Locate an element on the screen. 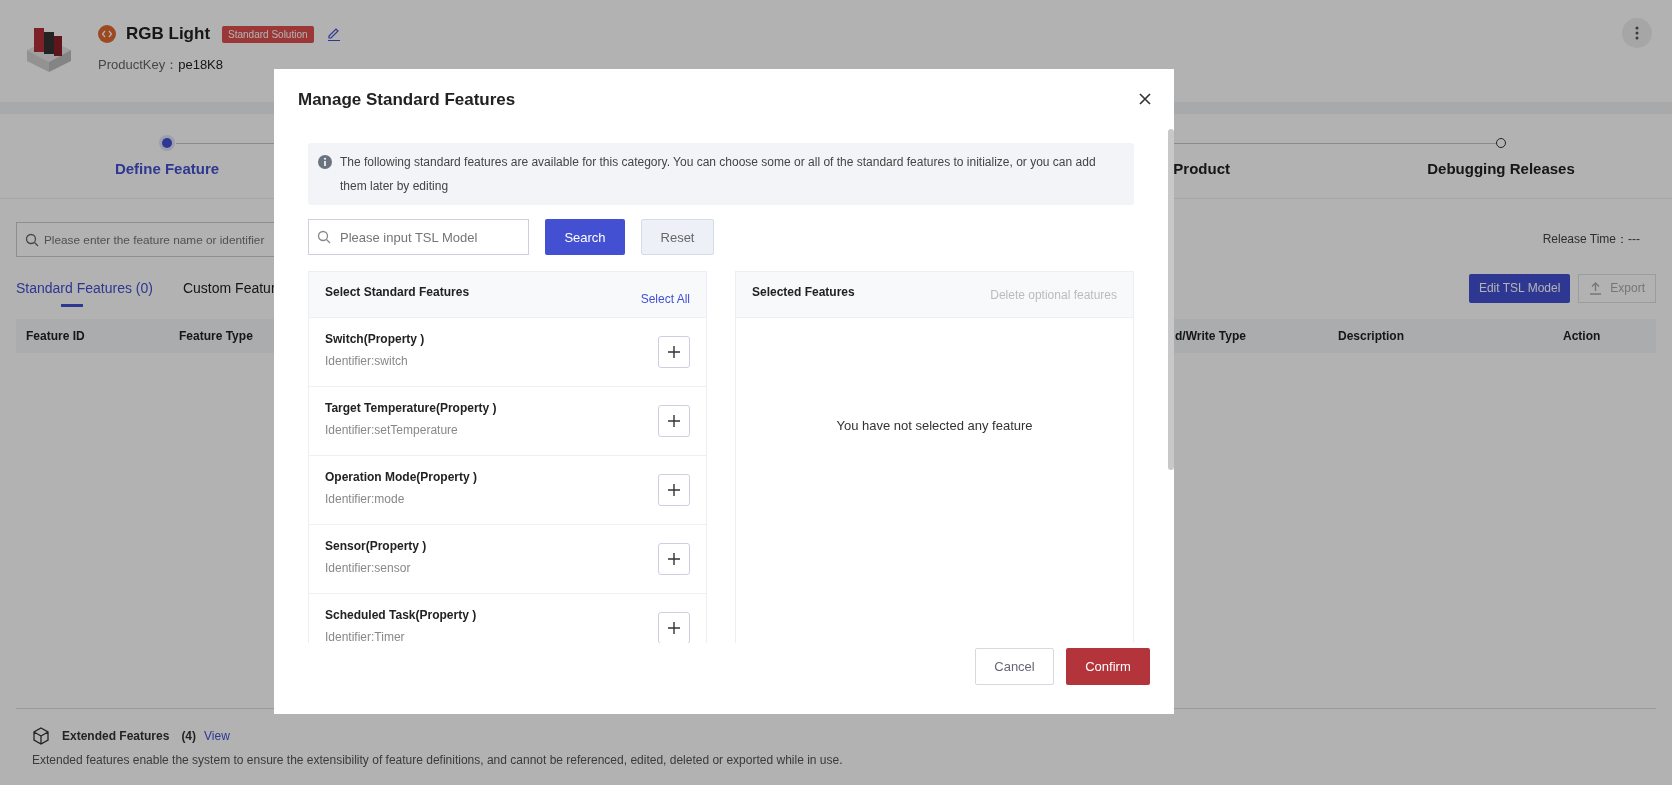 The image size is (1672, 785). edit-tsl-button: Edit TSL Model is located at coordinates (1519, 288).